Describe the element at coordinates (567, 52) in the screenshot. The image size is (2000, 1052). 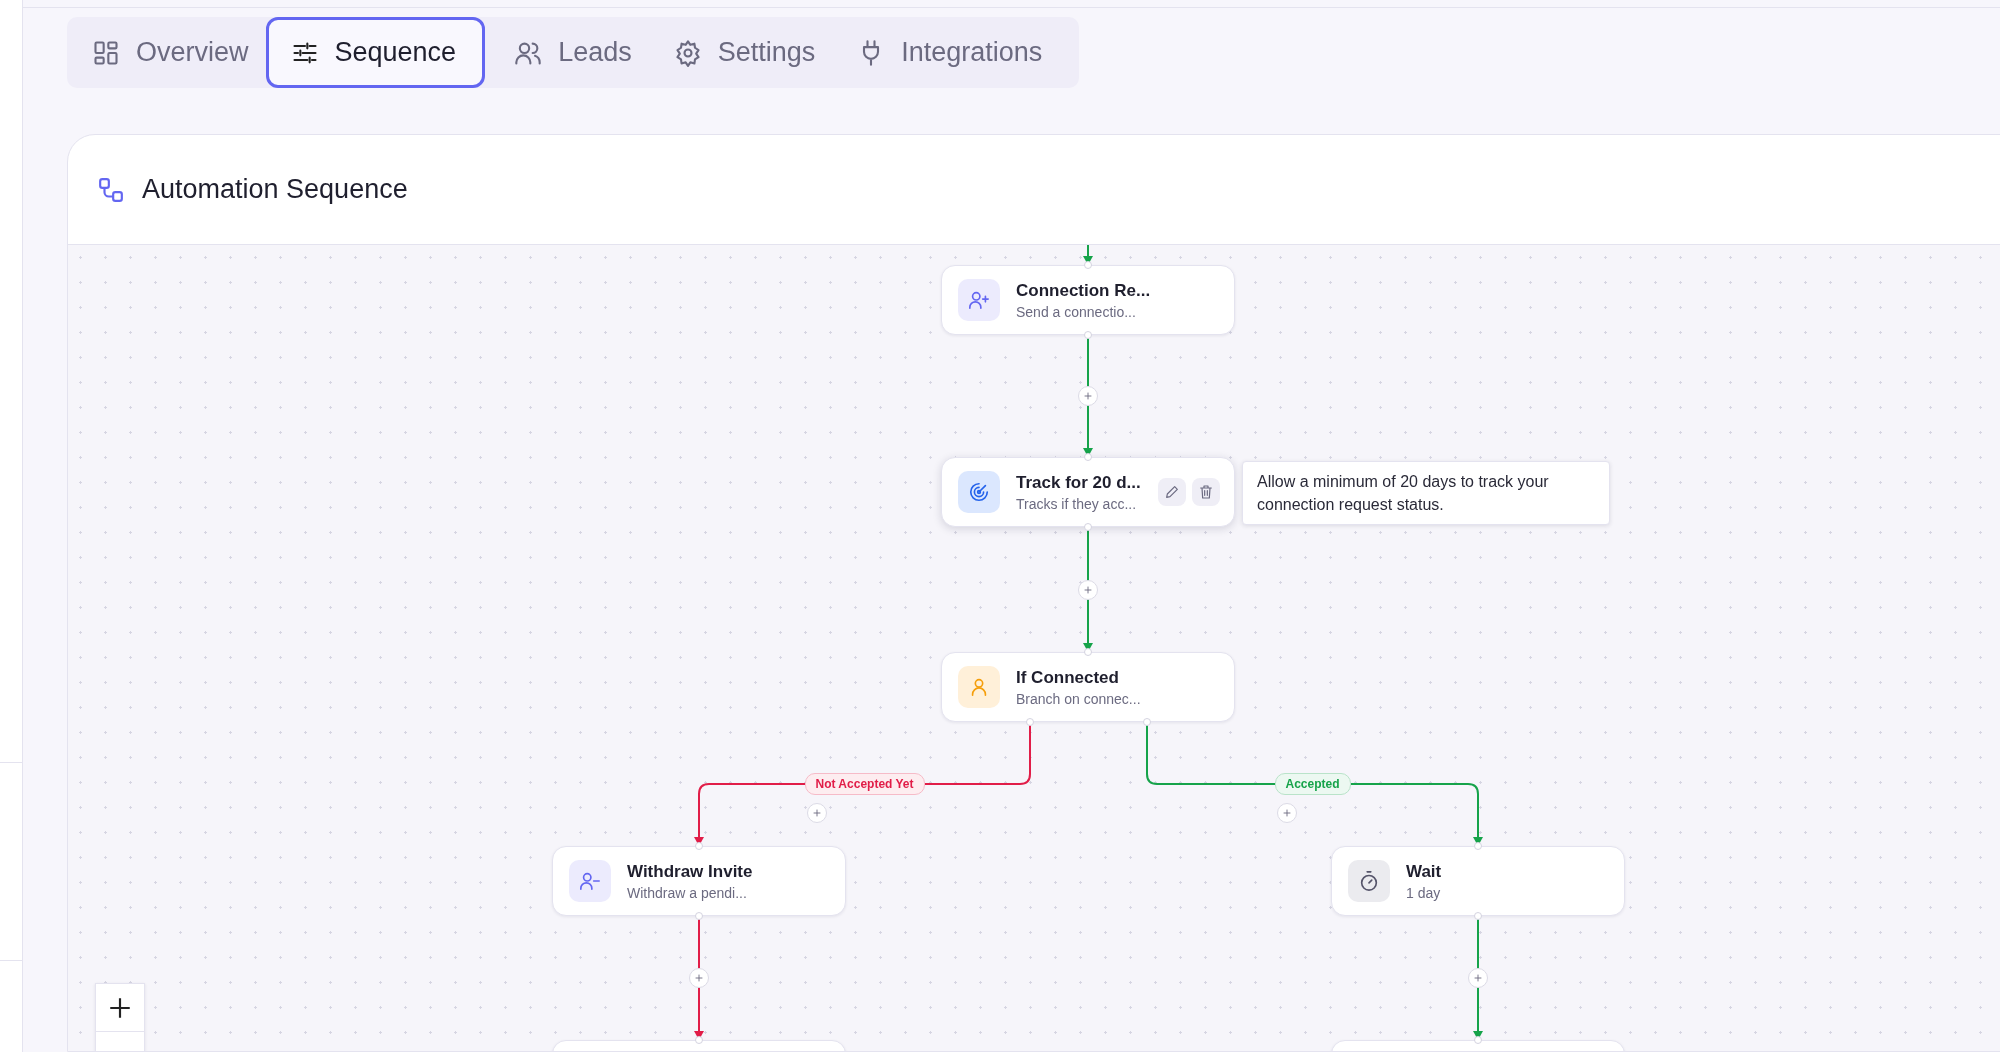
I see `tab: Leads` at that location.